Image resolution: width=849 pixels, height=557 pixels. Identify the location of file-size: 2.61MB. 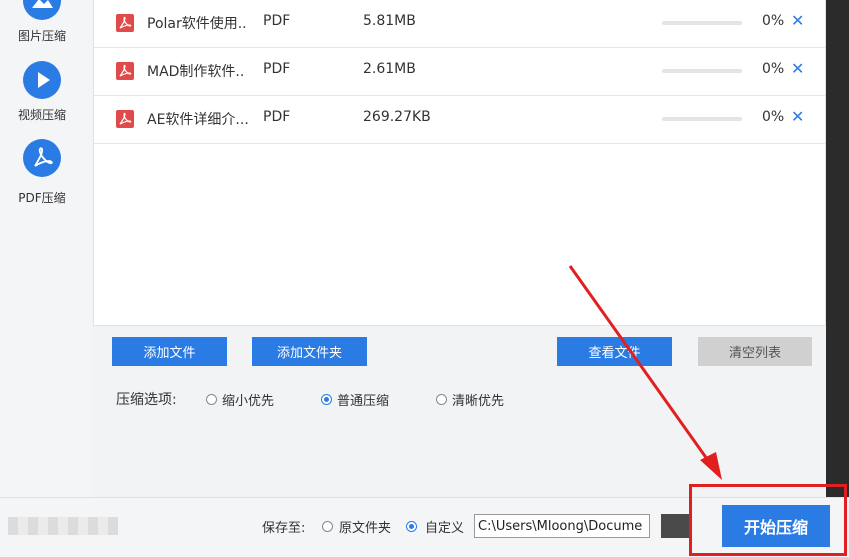
(389, 69).